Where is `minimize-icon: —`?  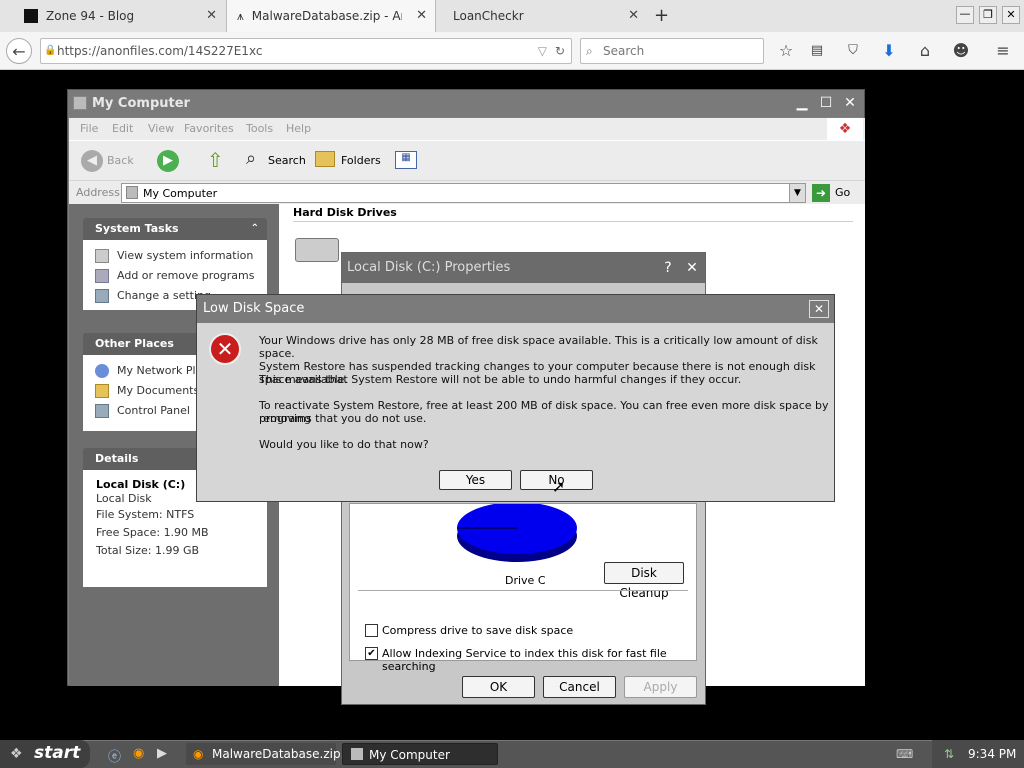 minimize-icon: — is located at coordinates (965, 15).